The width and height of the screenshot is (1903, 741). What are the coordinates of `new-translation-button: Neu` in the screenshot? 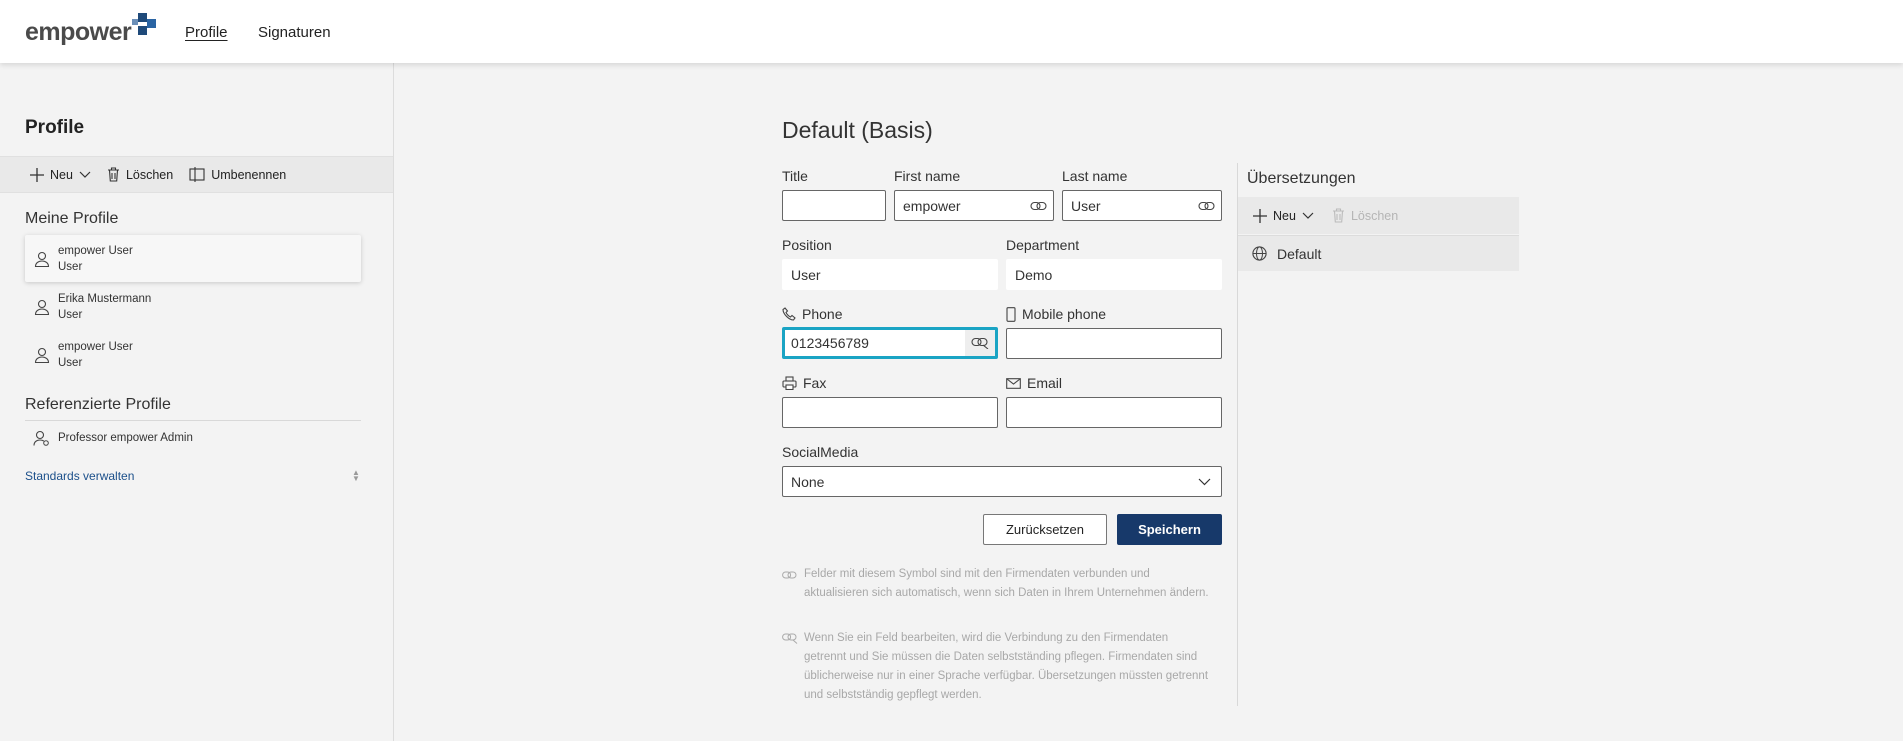 It's located at (1283, 215).